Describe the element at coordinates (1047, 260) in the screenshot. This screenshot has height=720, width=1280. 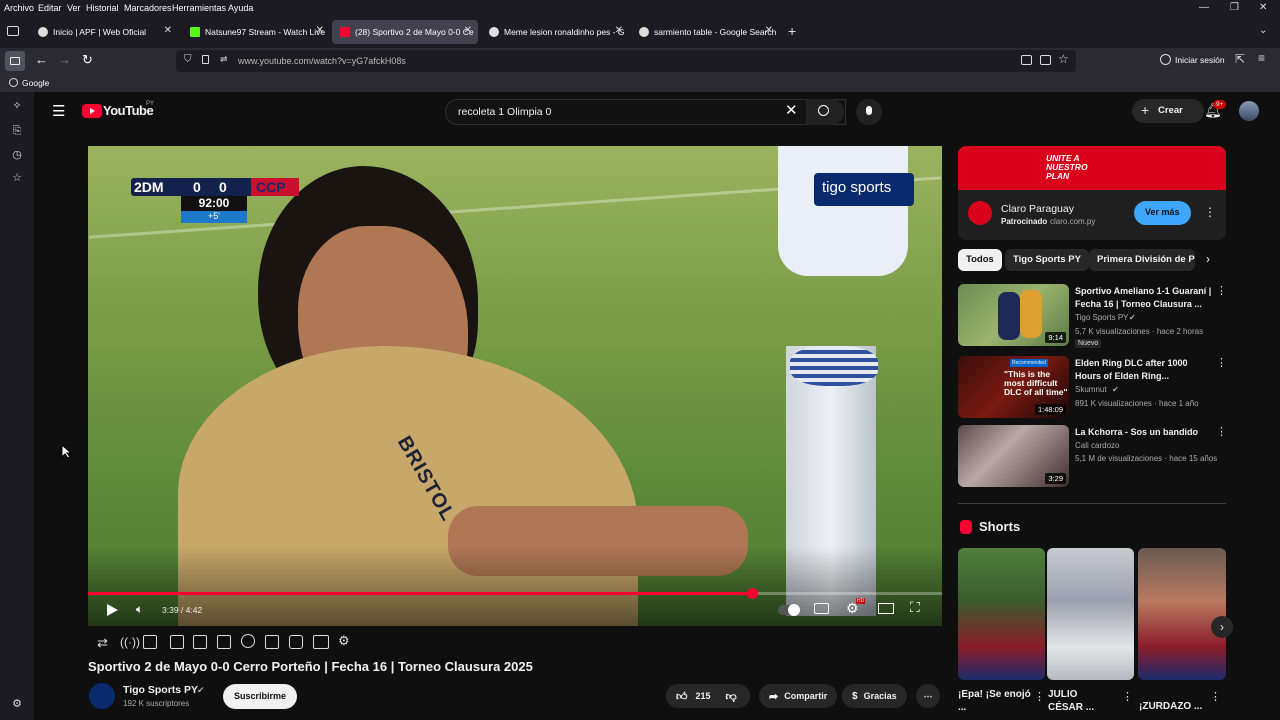
I see `chip-tigo-sports: Tigo Sports PY` at that location.